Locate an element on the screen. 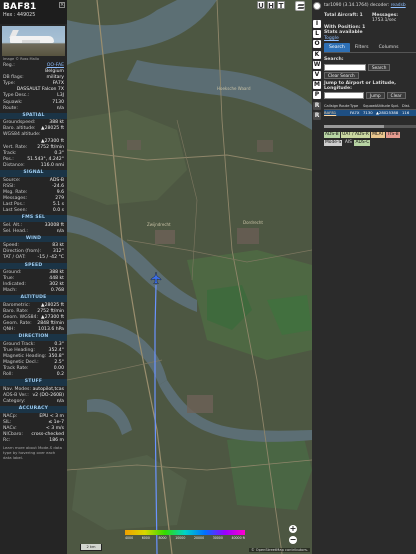 The width and height of the screenshot is (416, 554). info-row: Distance: 116.0 nmi is located at coordinates (33, 166).